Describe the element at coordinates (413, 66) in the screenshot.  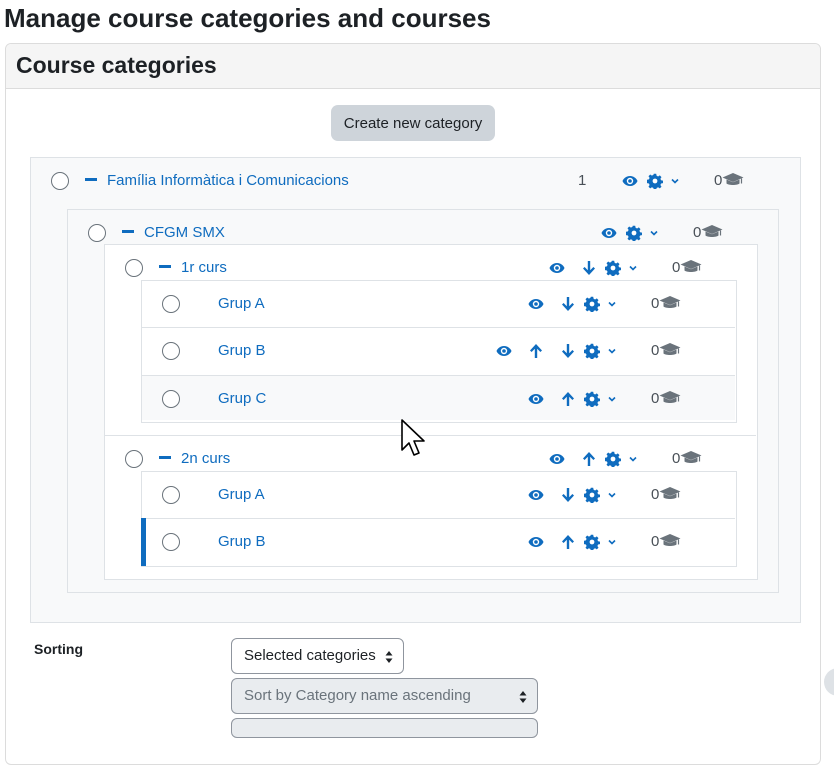
I see `card-header: Course categories` at that location.